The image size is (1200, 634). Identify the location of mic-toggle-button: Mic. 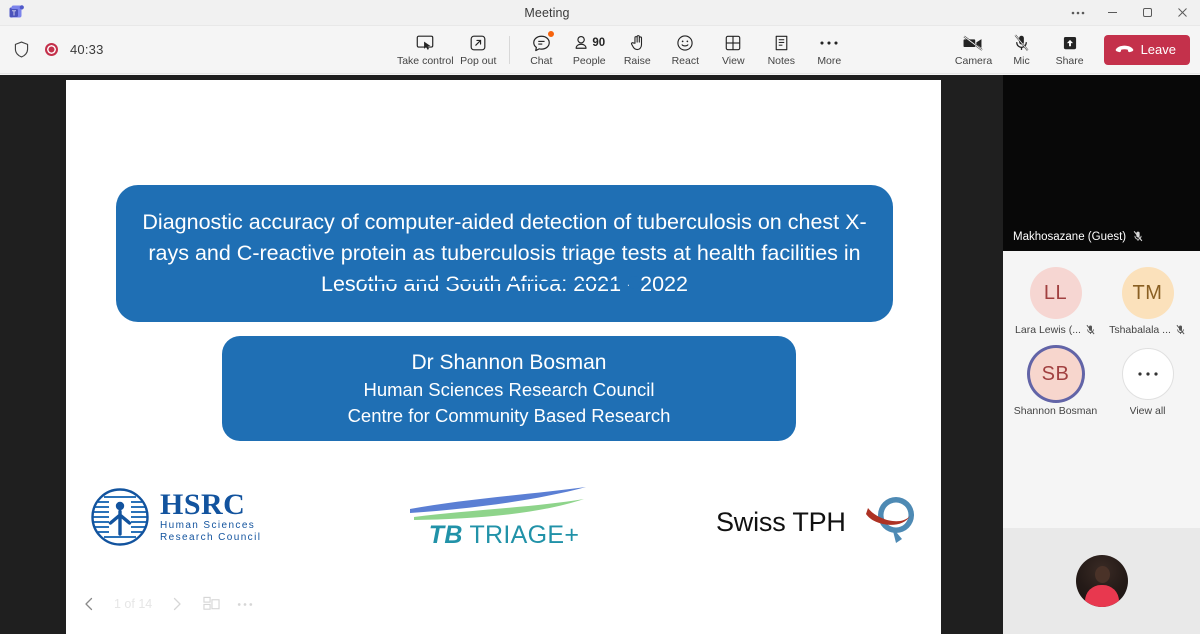
(1022, 50).